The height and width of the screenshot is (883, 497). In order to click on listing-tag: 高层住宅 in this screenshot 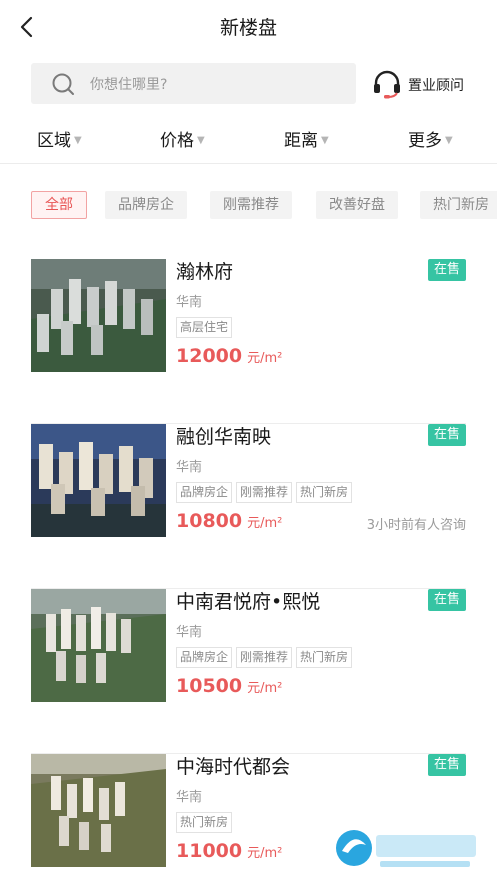, I will do `click(204, 327)`.